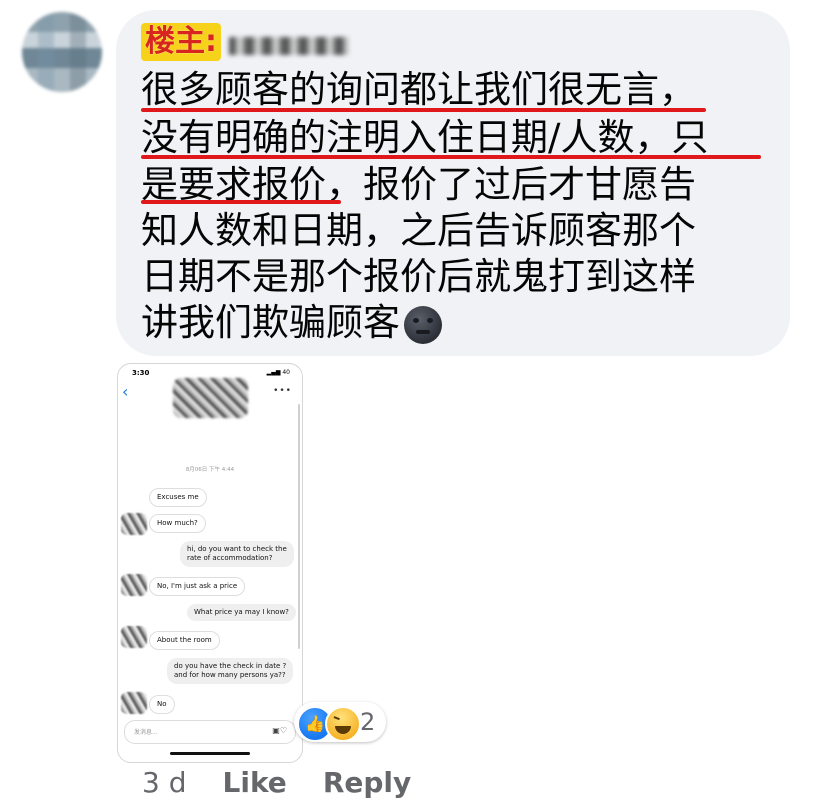 The image size is (828, 811). I want to click on status-signal: ▂▄▆ 40, so click(278, 372).